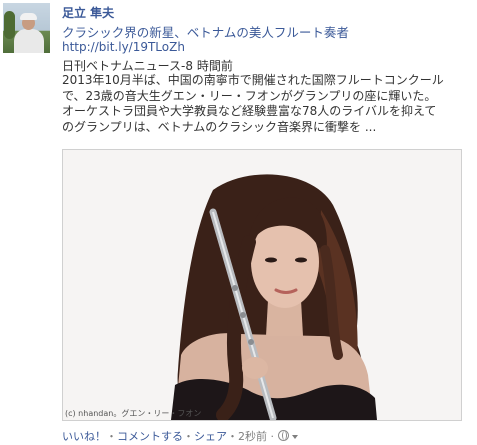  Describe the element at coordinates (249, 95) in the screenshot. I see `excerpt-line: で、23歳の音大生グエン・リー・フオンがグランプリの座に輝いた。` at that location.